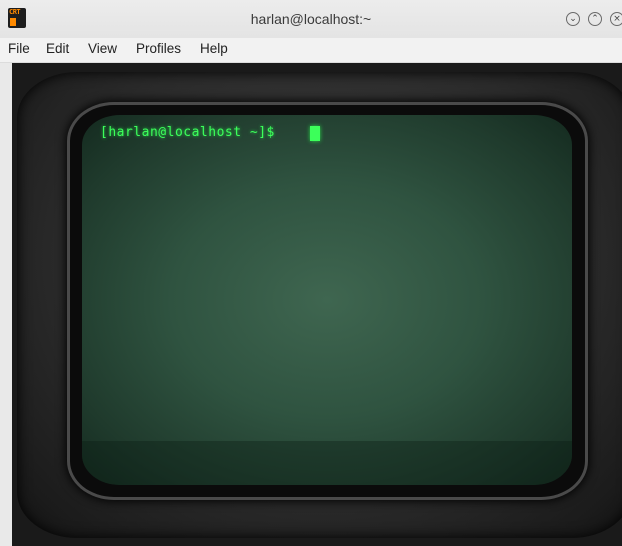  I want to click on minimize-button: ⌄, so click(573, 19).